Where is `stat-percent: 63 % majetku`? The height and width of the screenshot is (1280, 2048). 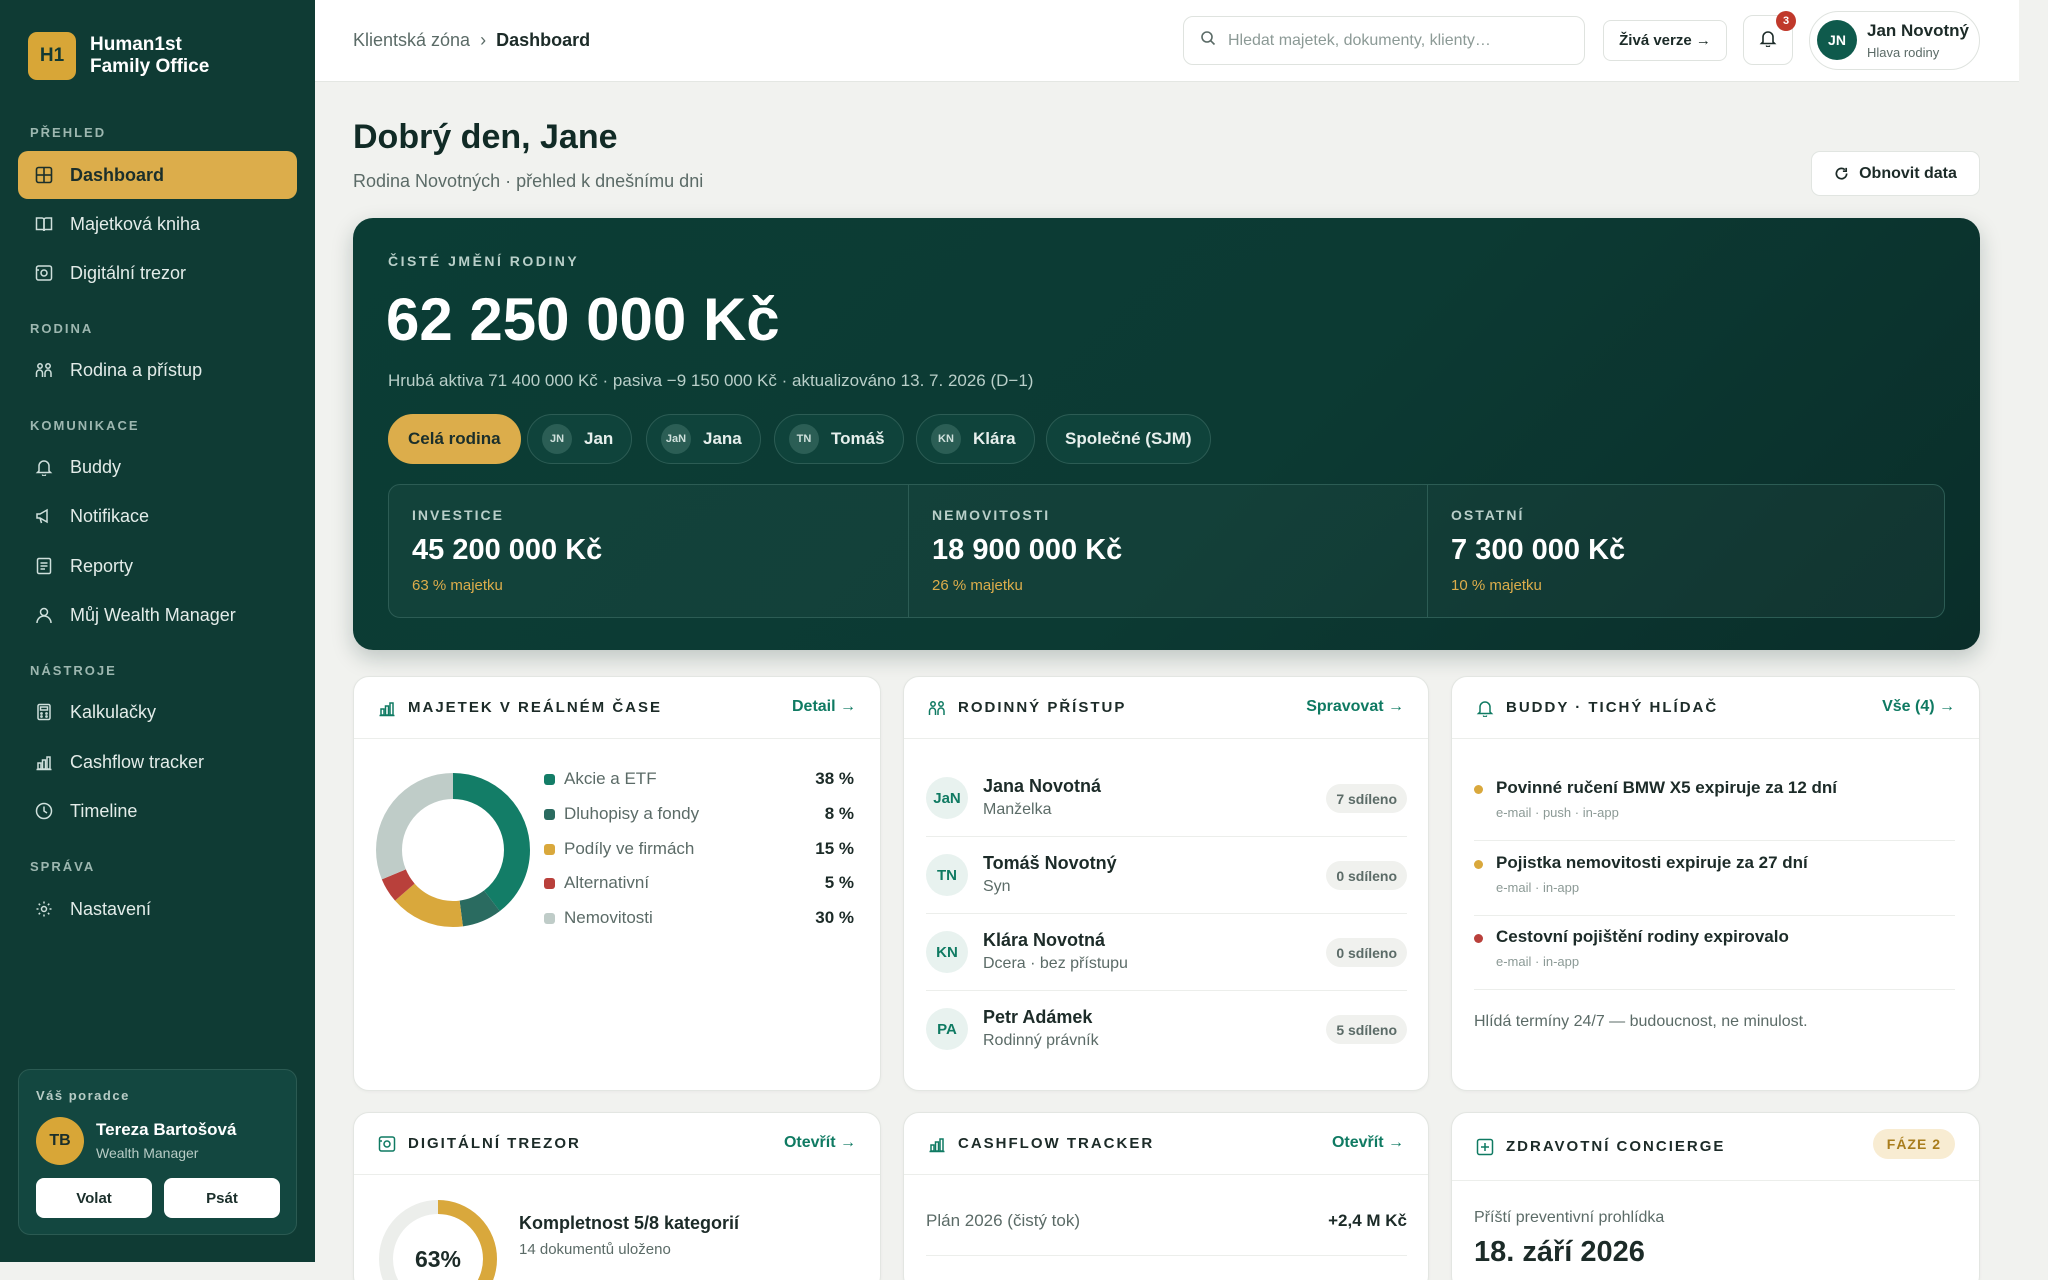
stat-percent: 63 % majetku is located at coordinates (457, 585).